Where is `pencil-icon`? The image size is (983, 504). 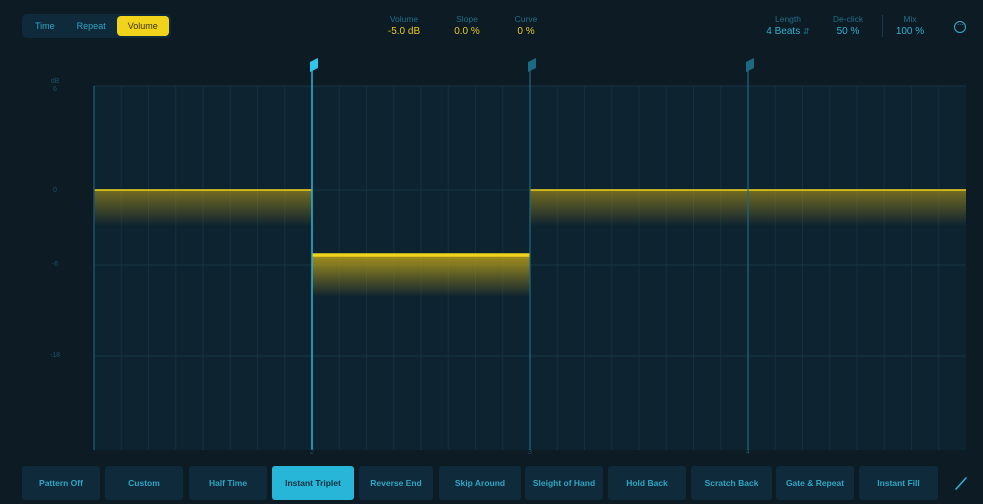 pencil-icon is located at coordinates (961, 483).